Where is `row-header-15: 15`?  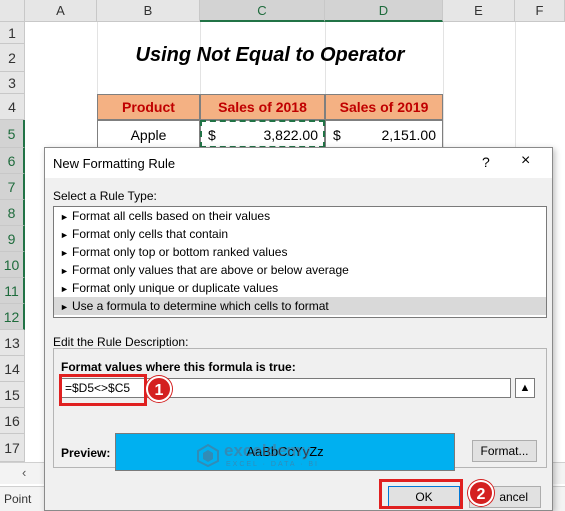
row-header-15: 15 is located at coordinates (12, 395).